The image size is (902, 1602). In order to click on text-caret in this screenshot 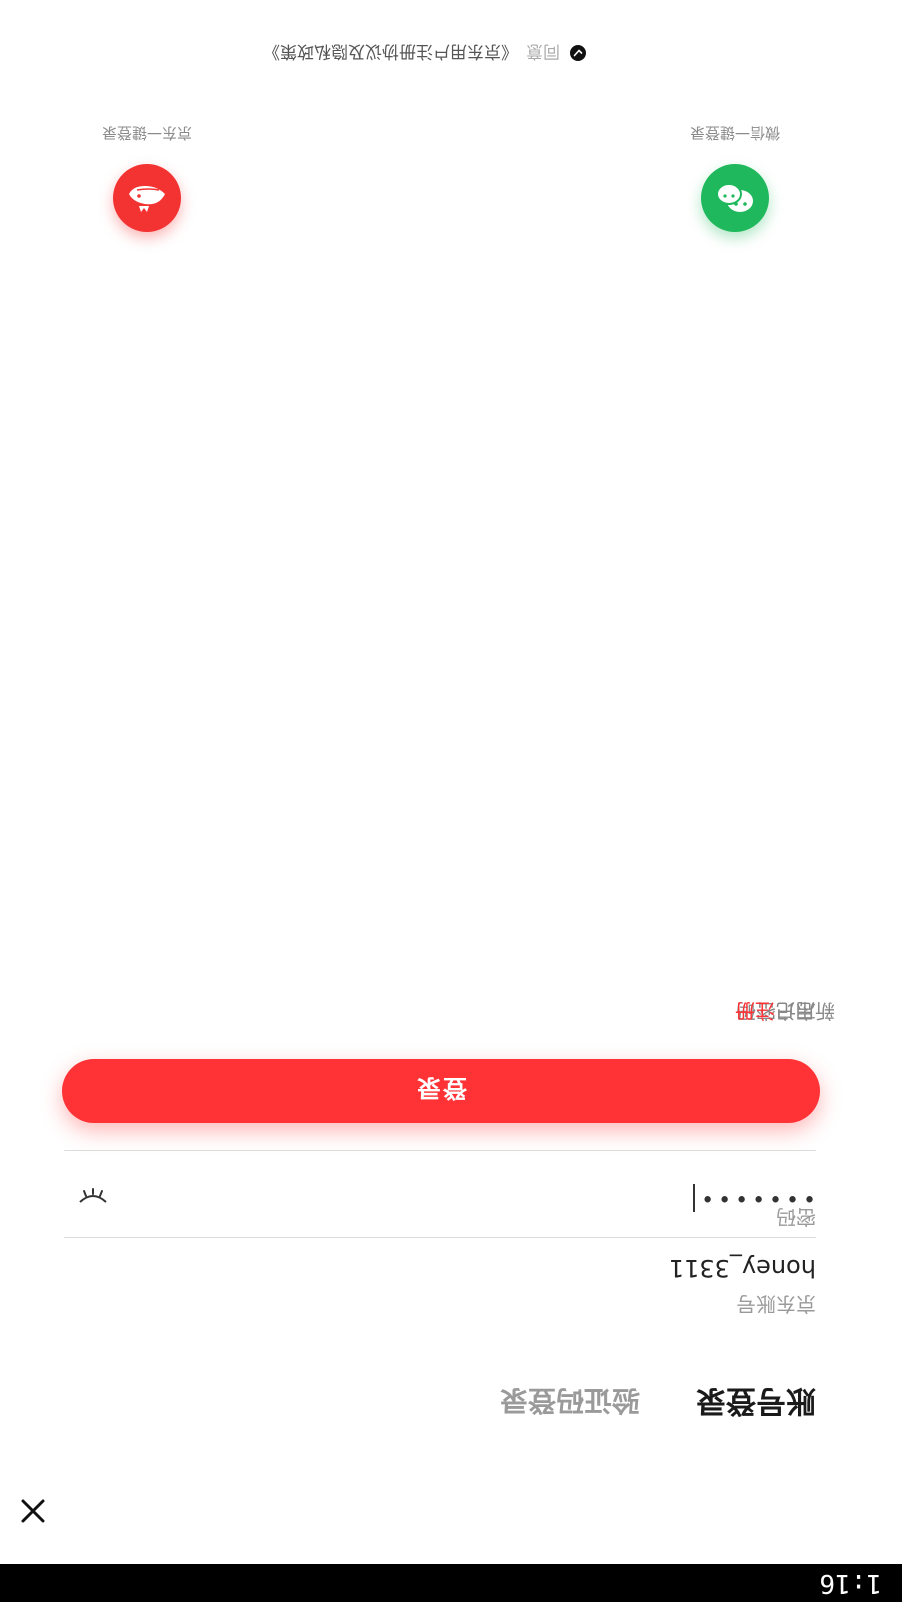, I will do `click(694, 1198)`.